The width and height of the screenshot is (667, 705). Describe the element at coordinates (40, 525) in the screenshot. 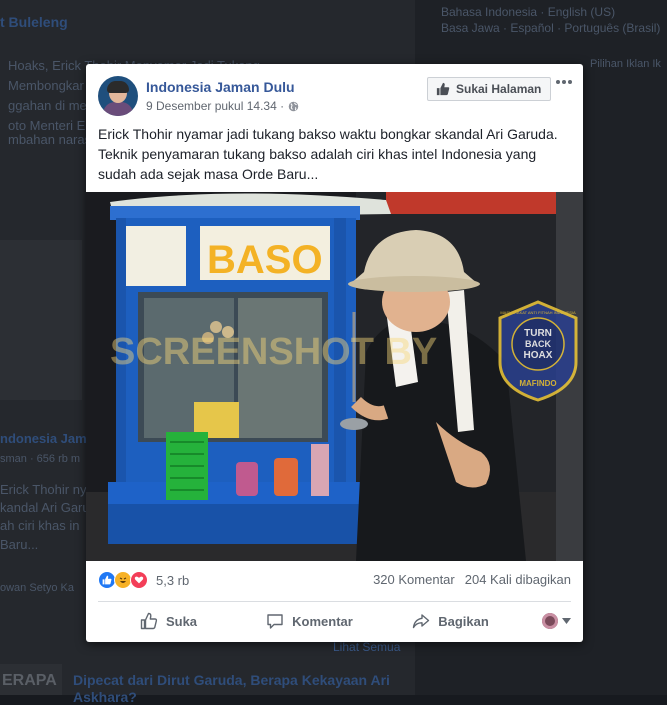

I see `bg-post-line: ah ciri khas in` at that location.